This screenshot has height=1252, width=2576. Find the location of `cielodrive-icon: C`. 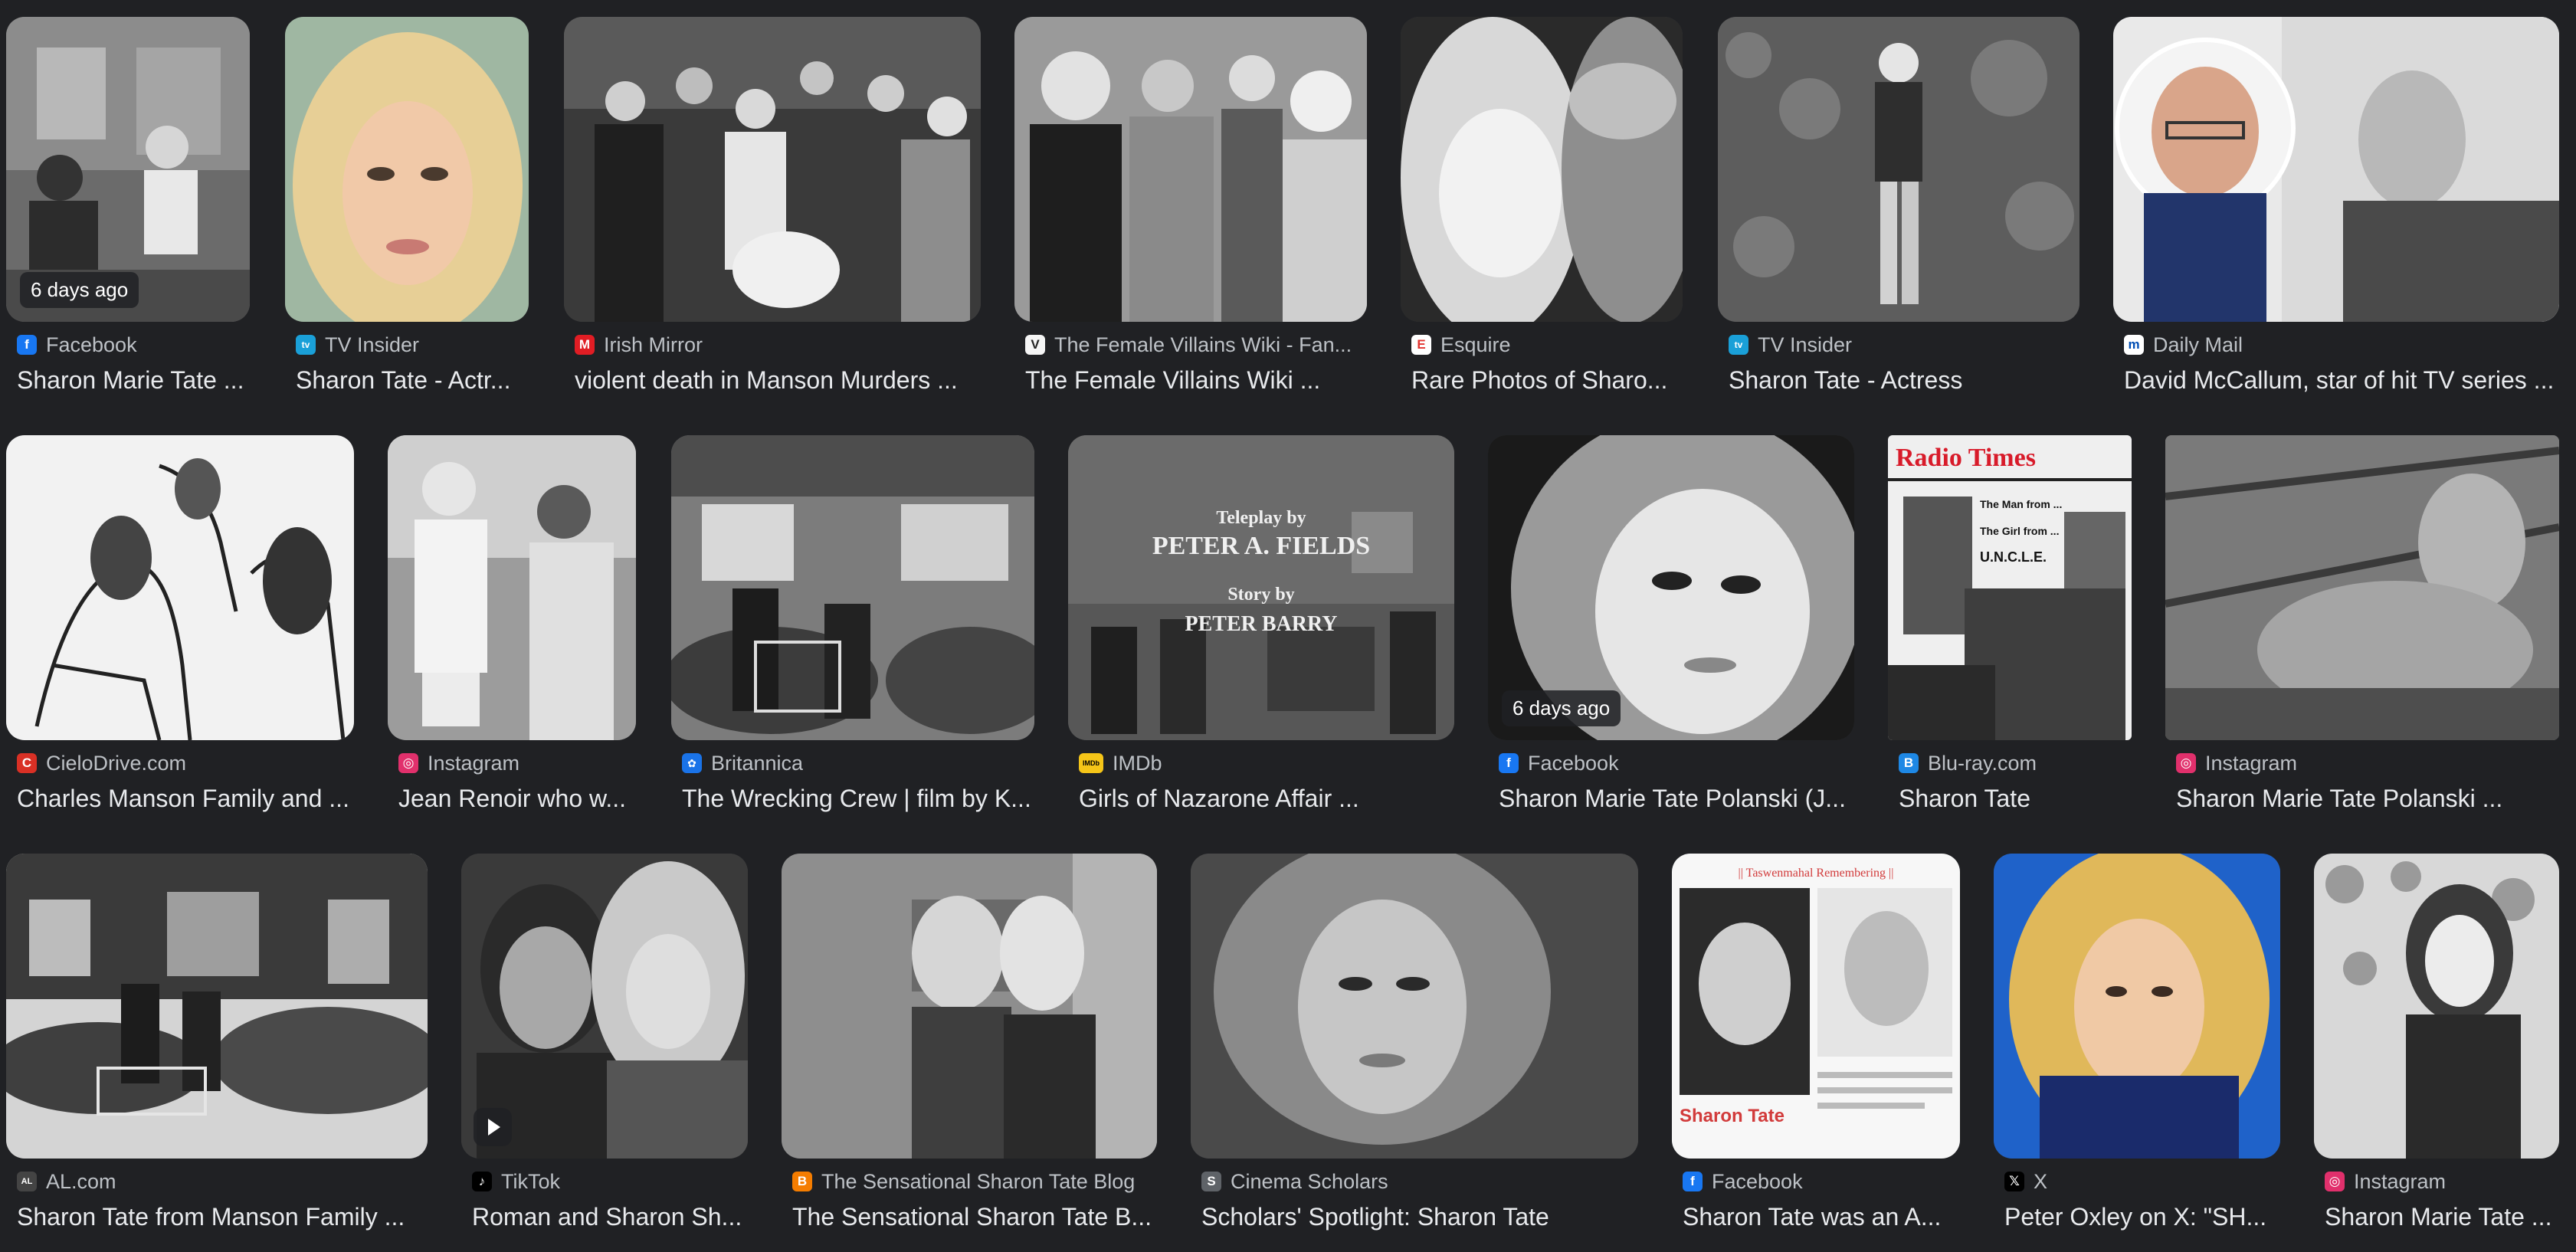

cielodrive-icon: C is located at coordinates (27, 763).